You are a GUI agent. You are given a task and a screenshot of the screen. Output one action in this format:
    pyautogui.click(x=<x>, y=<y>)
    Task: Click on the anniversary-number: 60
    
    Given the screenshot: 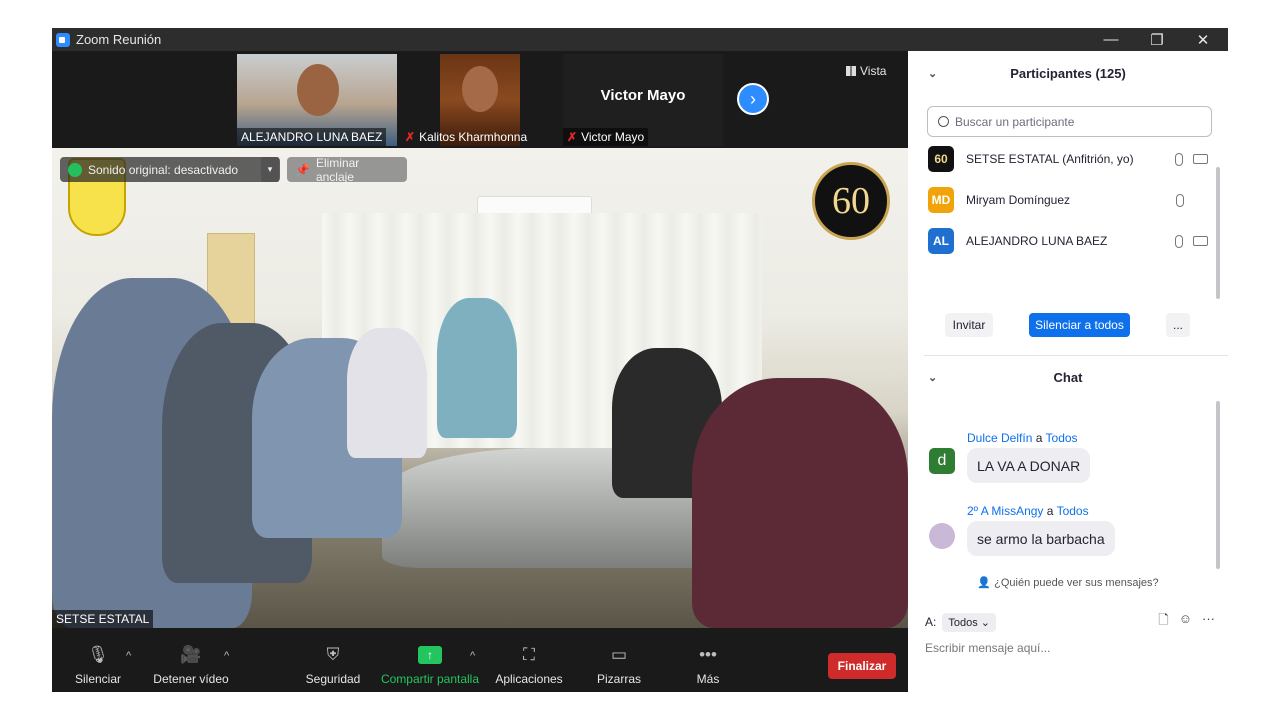 What is the action you would take?
    pyautogui.click(x=851, y=201)
    